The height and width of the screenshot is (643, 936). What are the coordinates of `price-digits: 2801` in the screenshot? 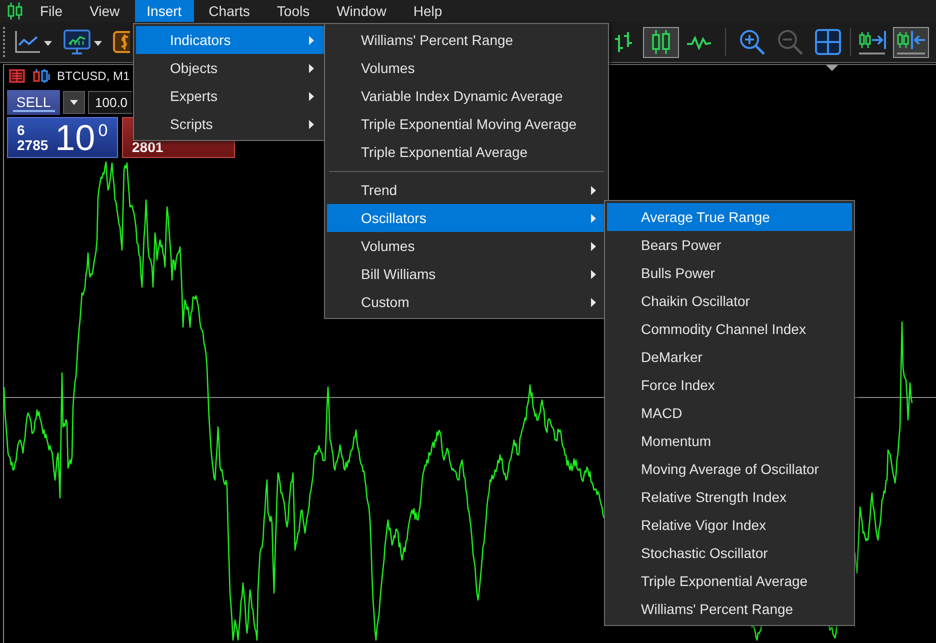 It's located at (148, 147).